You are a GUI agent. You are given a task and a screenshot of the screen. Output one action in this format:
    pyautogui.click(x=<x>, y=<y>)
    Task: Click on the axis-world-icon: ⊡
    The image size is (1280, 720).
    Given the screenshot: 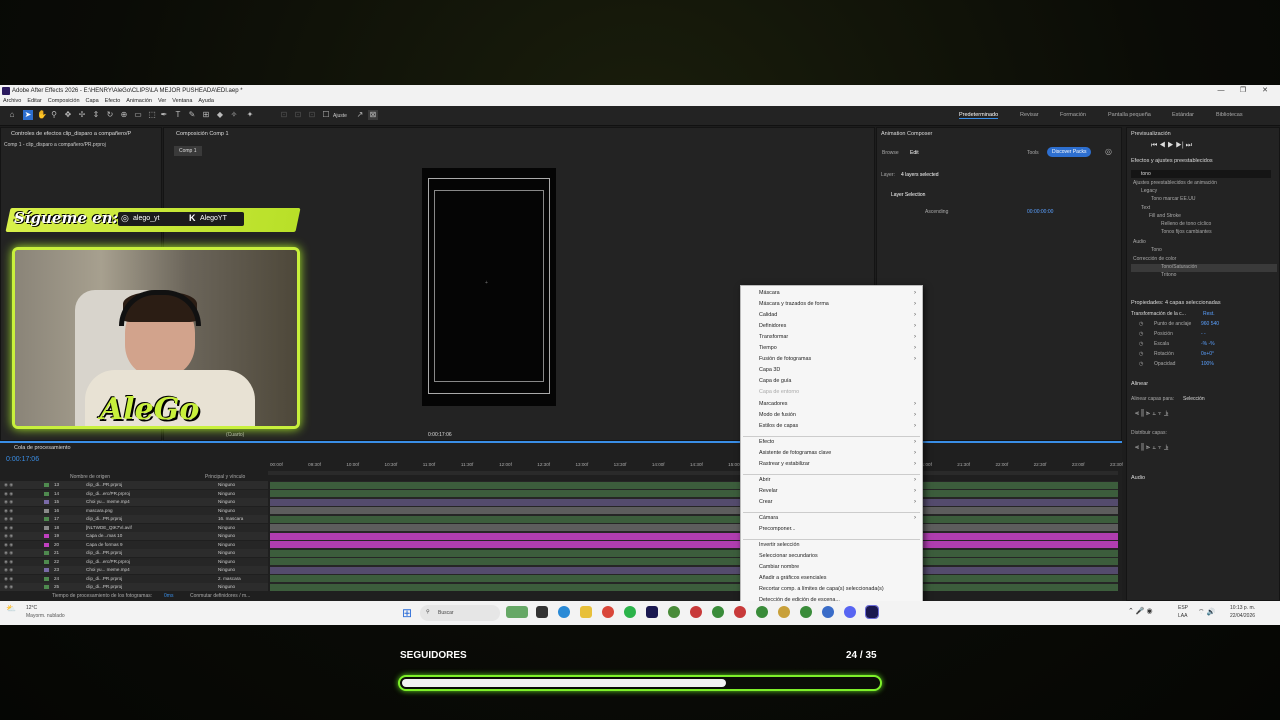 What is the action you would take?
    pyautogui.click(x=298, y=115)
    